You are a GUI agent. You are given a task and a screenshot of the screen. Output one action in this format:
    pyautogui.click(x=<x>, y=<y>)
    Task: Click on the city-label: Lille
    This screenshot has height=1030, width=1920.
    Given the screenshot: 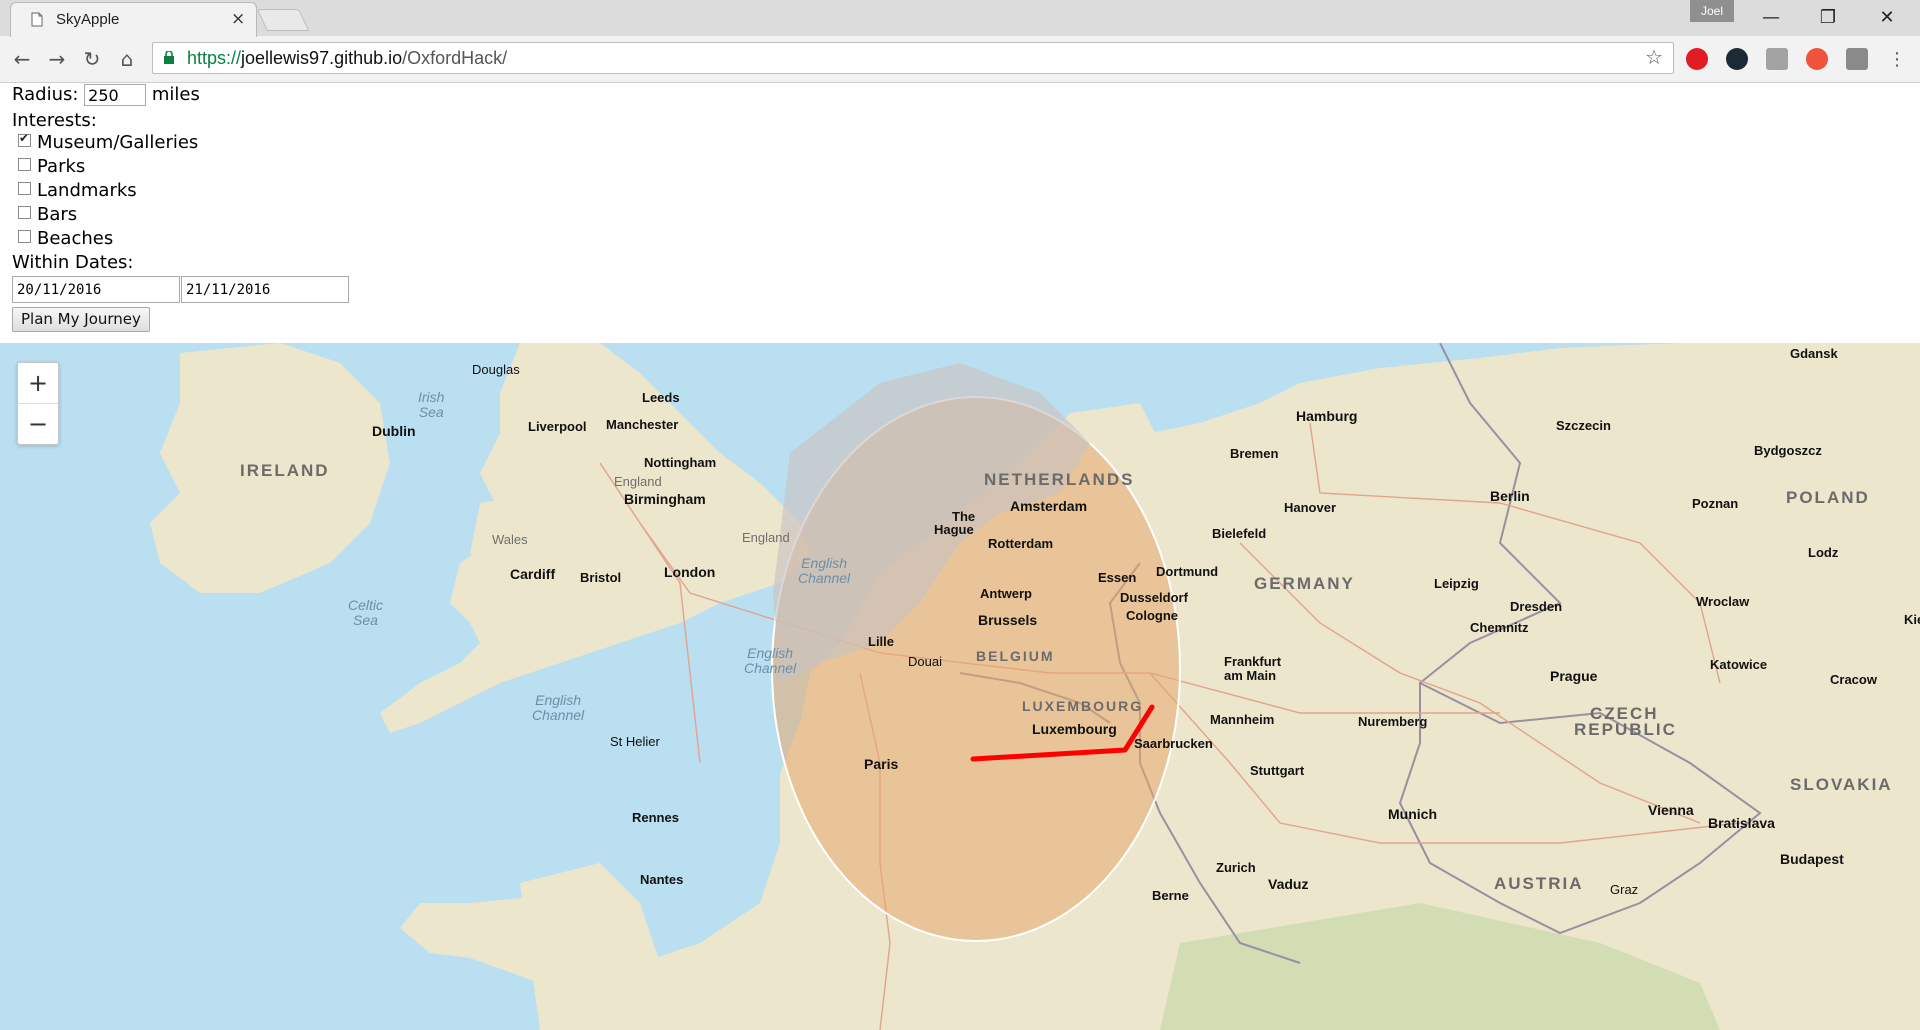 What is the action you would take?
    pyautogui.click(x=881, y=641)
    